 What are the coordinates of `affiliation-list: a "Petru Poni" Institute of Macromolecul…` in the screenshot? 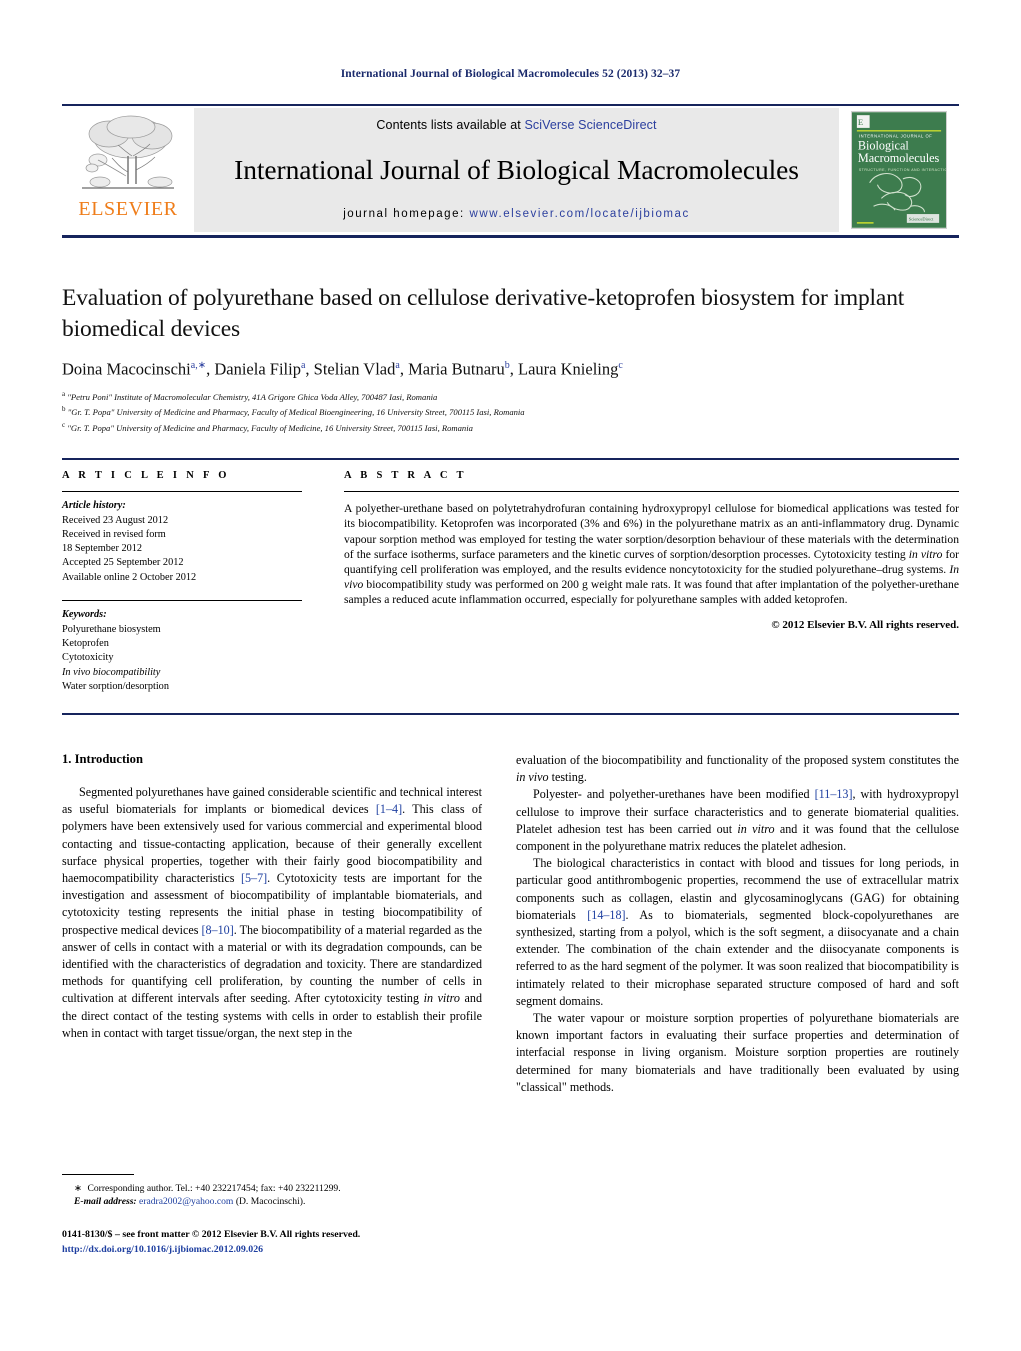 It's located at (507, 411).